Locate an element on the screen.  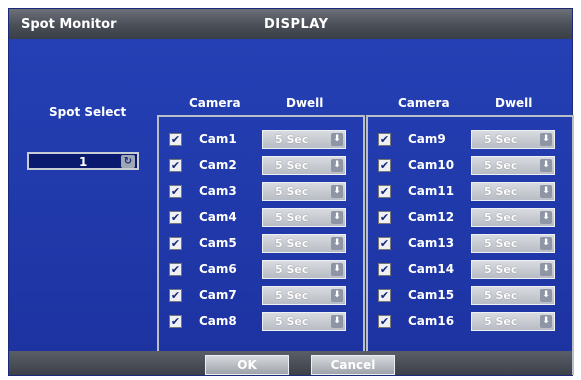
spot-select-value: 1 is located at coordinates (83, 162).